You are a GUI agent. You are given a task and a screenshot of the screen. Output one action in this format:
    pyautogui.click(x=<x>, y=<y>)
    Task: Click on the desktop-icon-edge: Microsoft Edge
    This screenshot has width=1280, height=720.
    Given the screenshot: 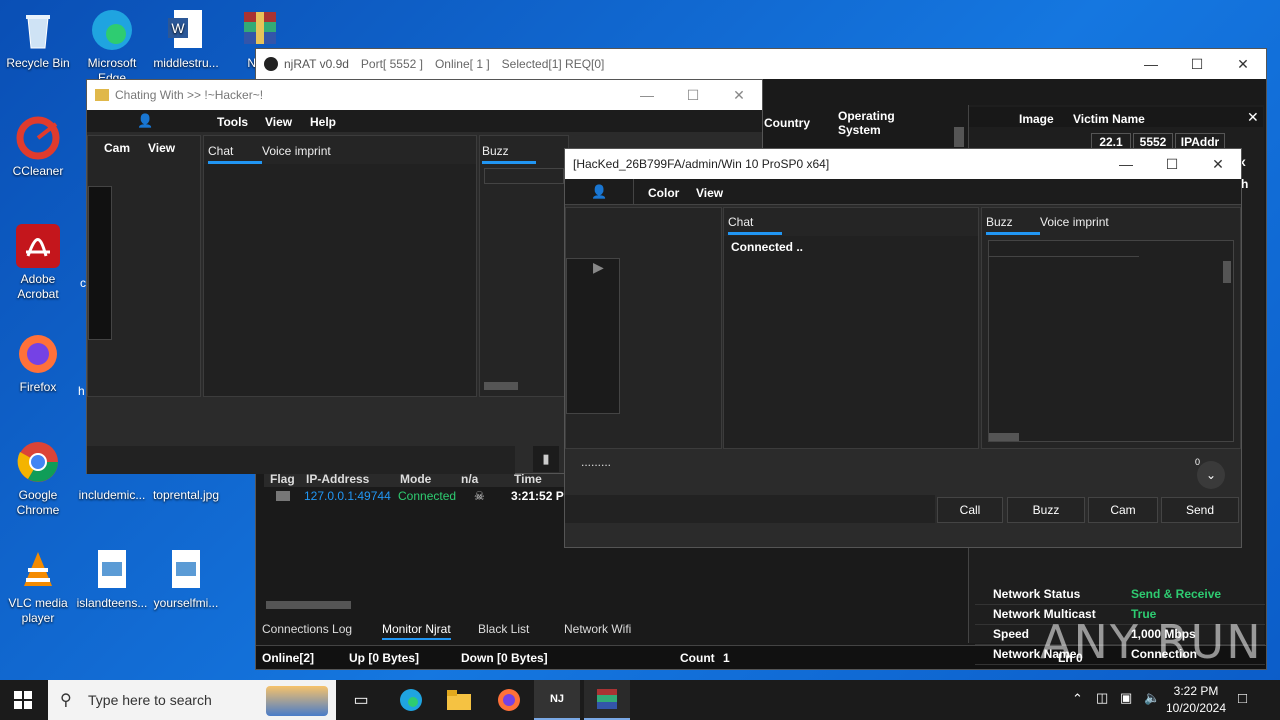 What is the action you would take?
    pyautogui.click(x=112, y=47)
    